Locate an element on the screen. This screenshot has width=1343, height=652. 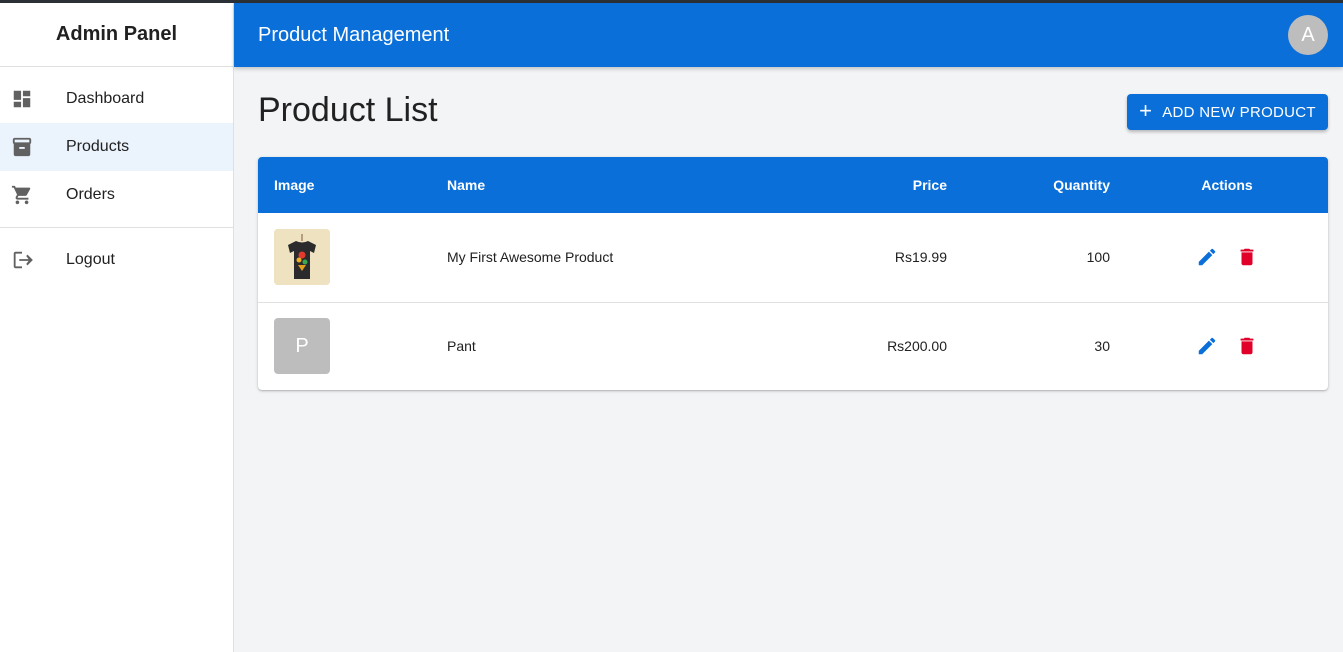
column-header-name: Name is located at coordinates (466, 185).